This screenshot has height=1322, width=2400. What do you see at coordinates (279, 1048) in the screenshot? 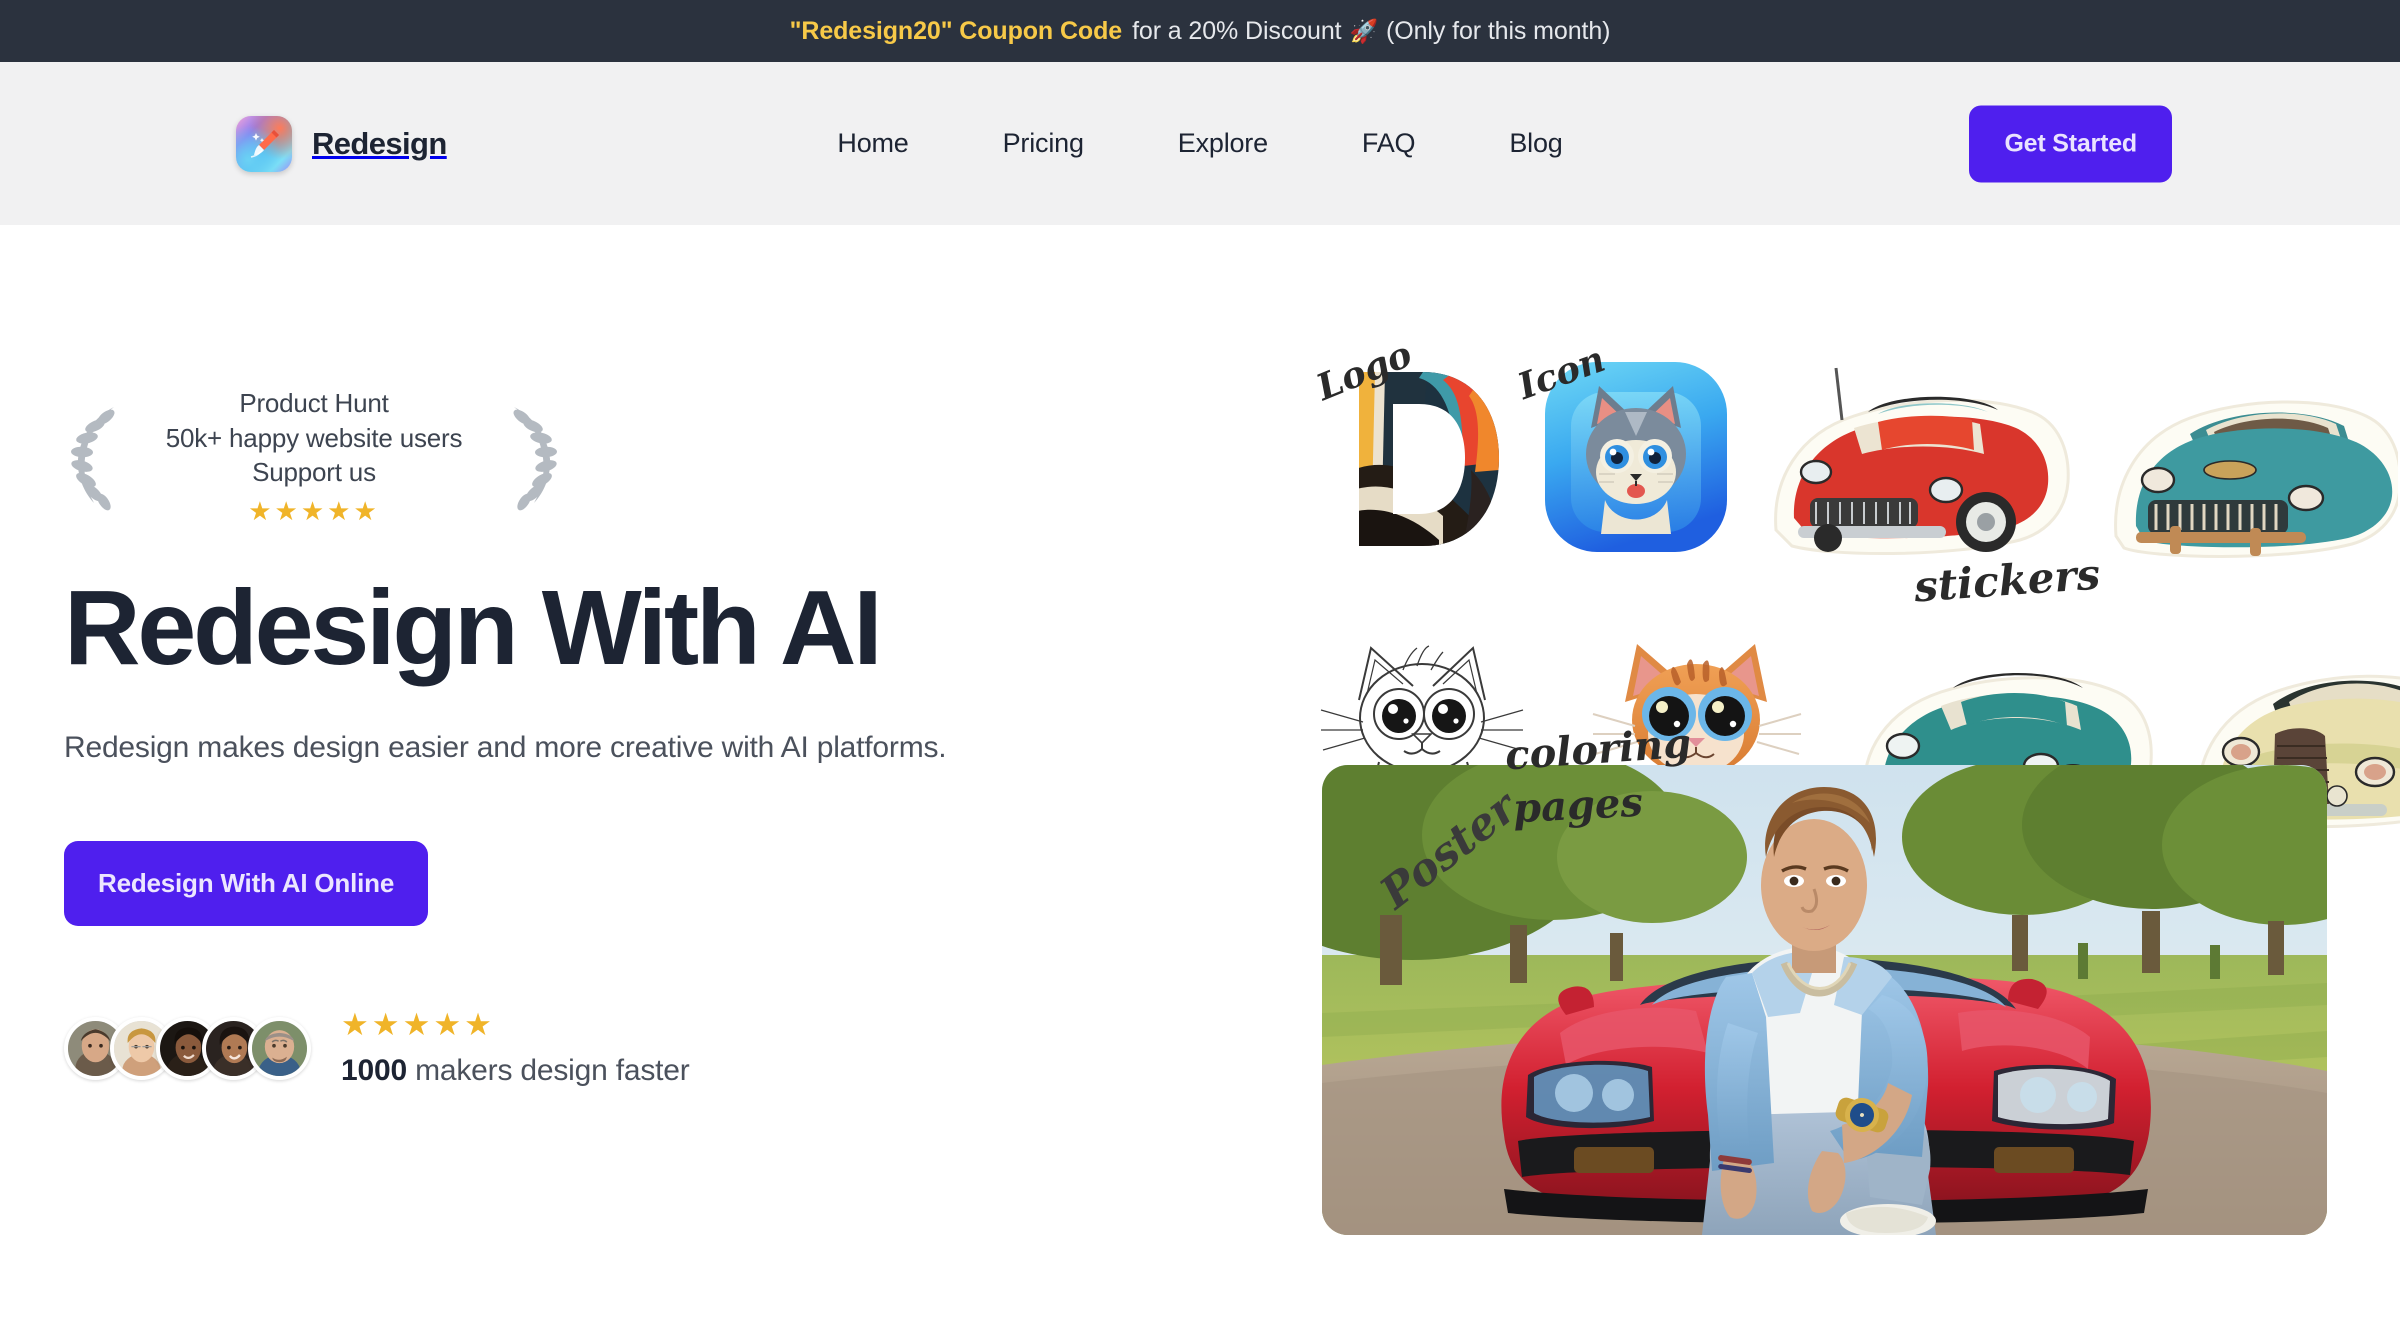
I see `avatar` at bounding box center [279, 1048].